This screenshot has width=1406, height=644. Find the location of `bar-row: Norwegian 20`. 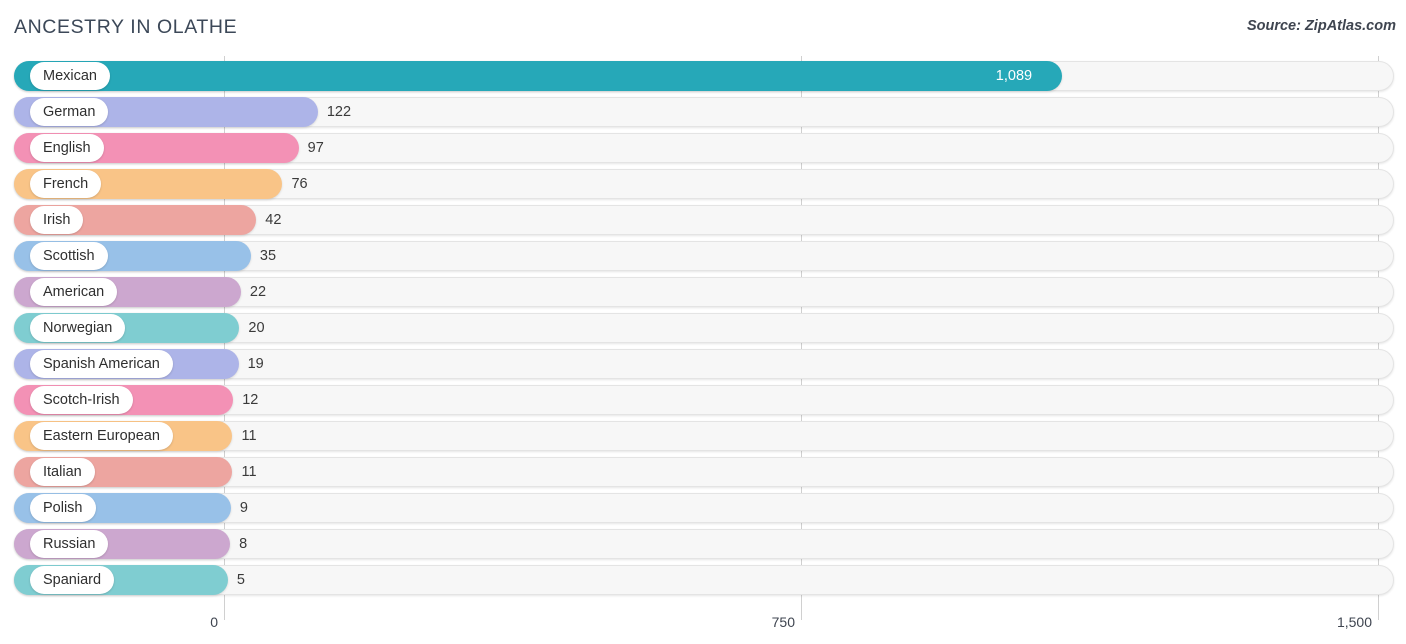

bar-row: Norwegian 20 is located at coordinates (704, 328).